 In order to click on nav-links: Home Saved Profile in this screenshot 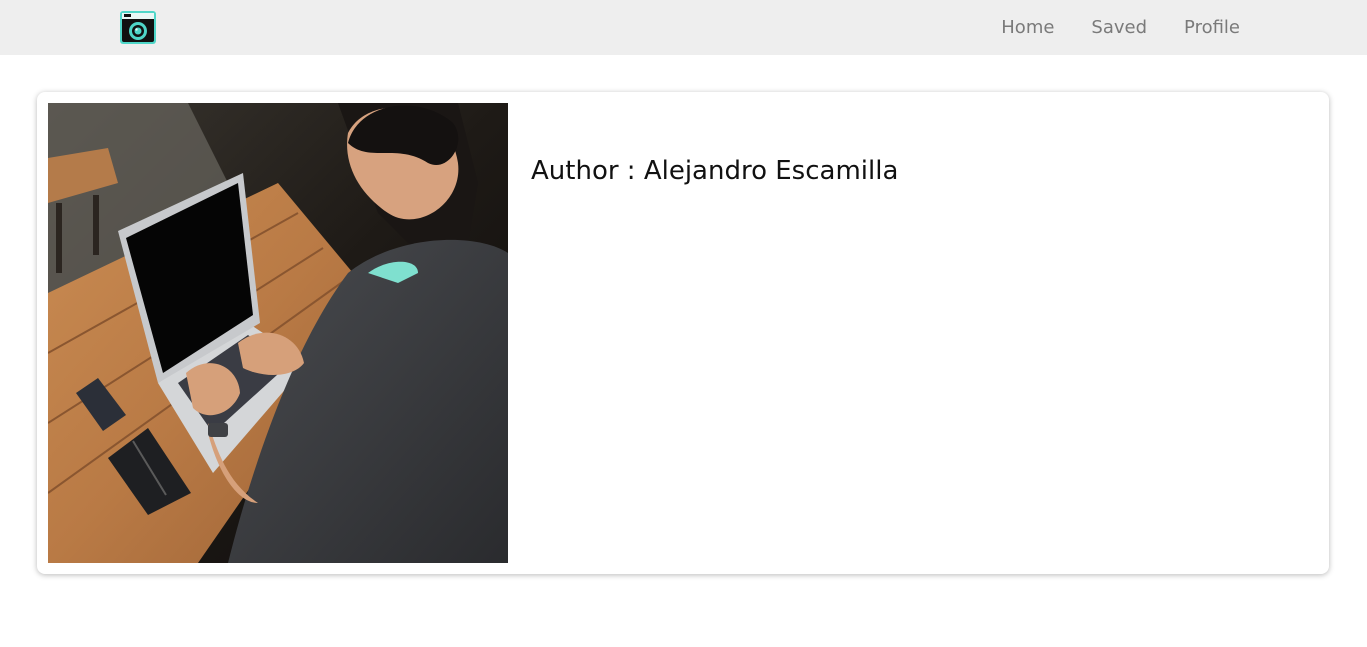, I will do `click(1102, 27)`.